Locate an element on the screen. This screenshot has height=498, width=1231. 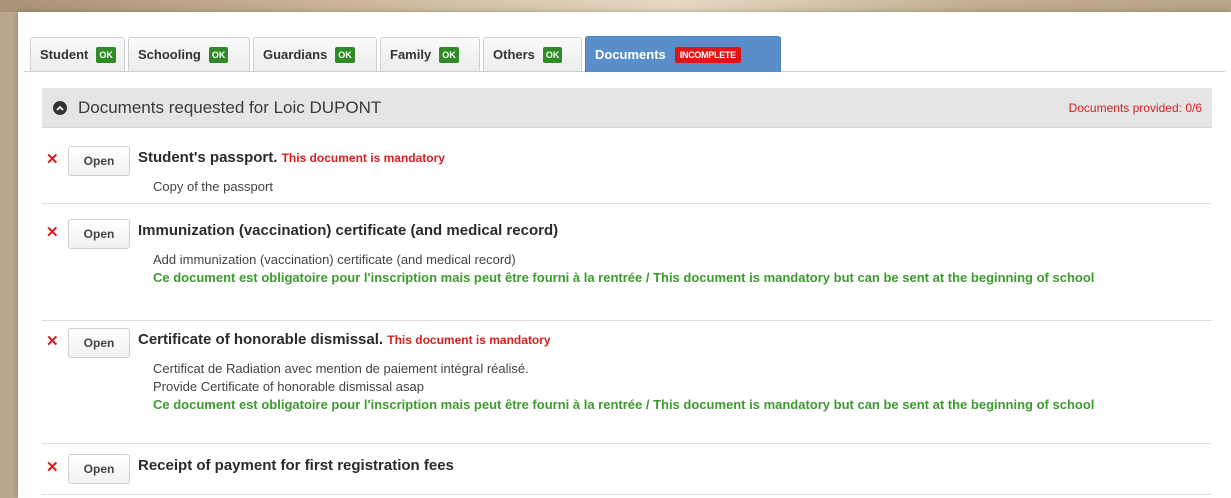
tab-guardians: Guardians OK is located at coordinates (315, 54).